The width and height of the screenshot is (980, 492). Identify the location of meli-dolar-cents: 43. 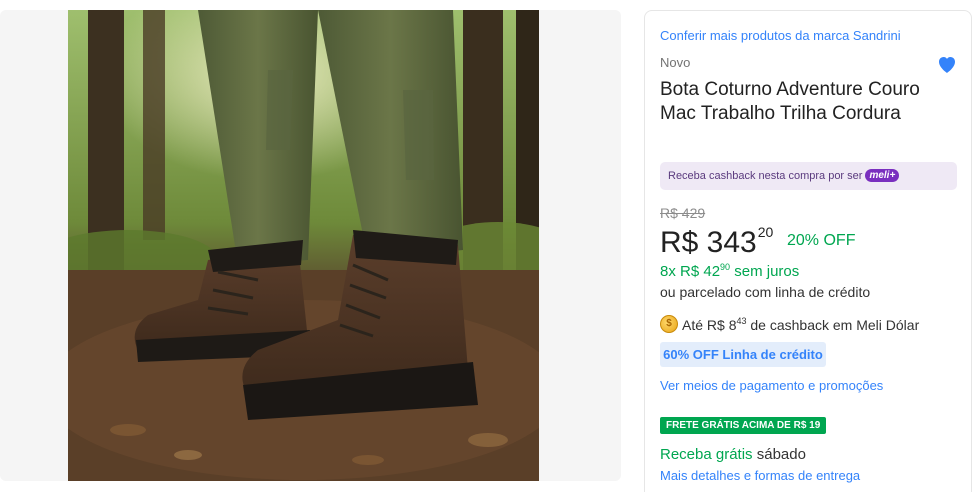
(741, 321).